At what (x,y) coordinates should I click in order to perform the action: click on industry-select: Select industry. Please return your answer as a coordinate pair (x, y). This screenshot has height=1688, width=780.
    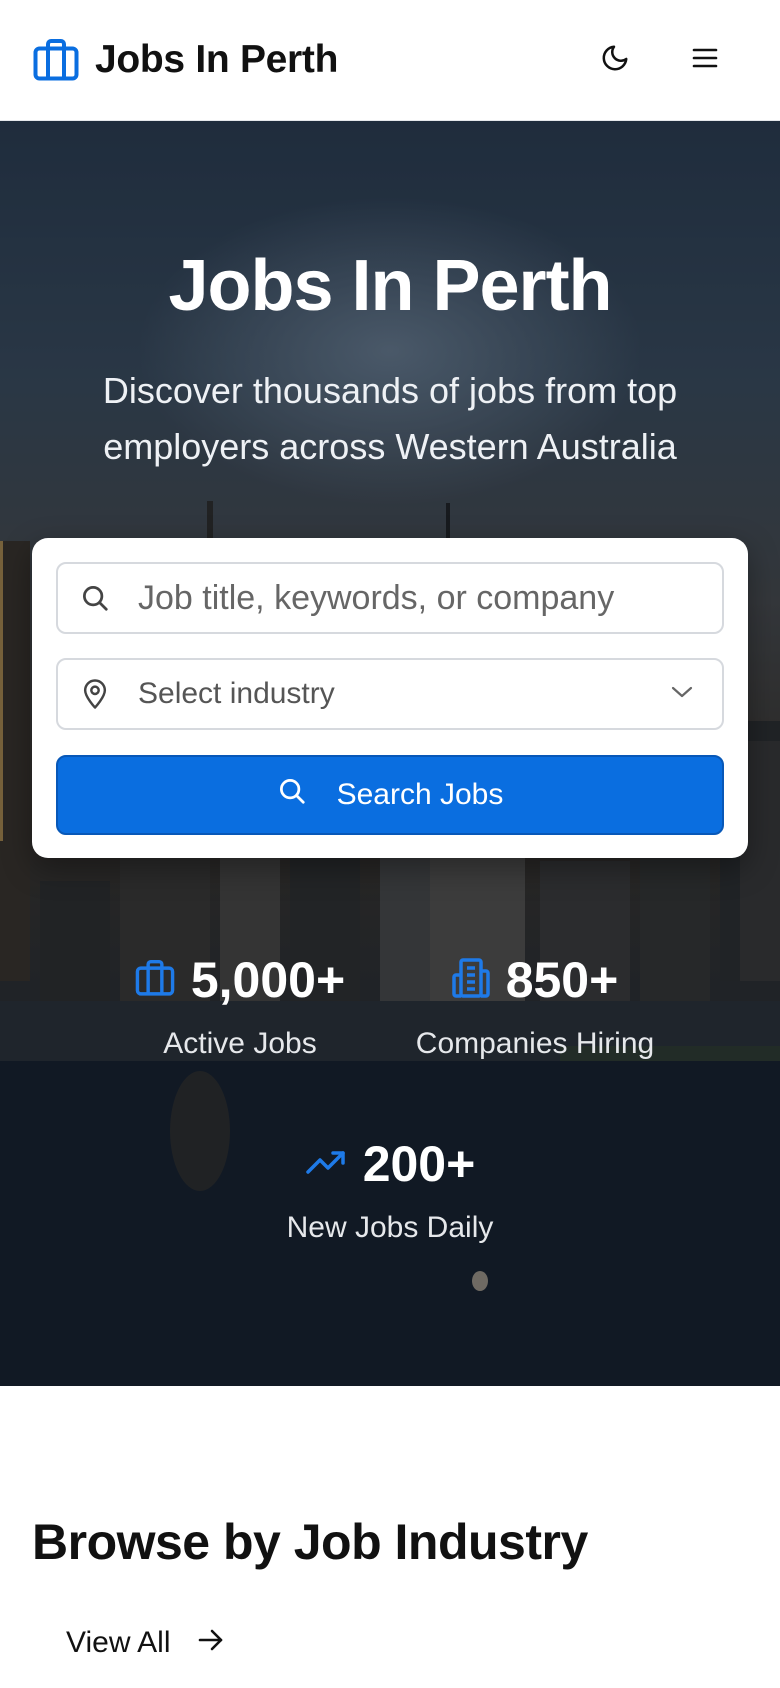
    Looking at the image, I should click on (390, 694).